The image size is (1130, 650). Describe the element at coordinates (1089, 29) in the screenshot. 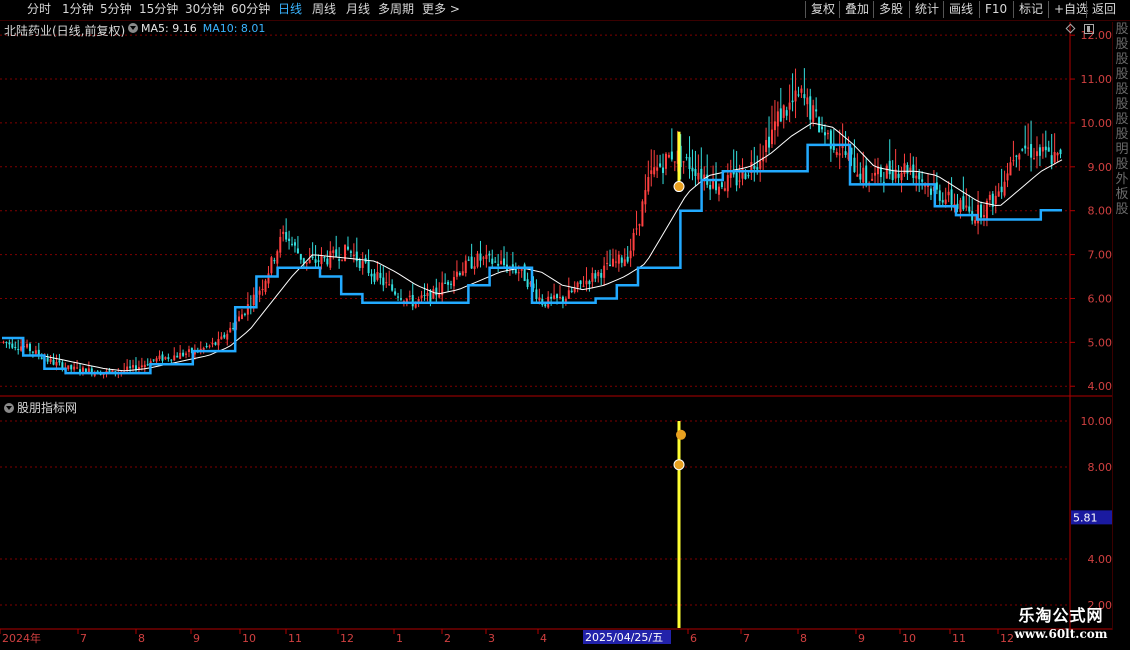

I see `collapse-panel-icon` at that location.